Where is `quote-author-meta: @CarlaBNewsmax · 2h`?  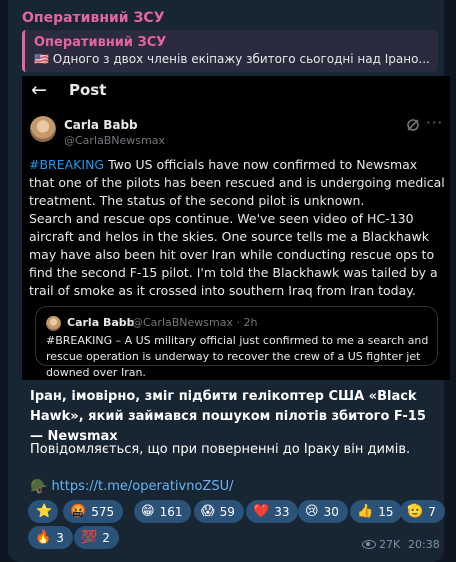
quote-author-meta: @CarlaBNewsmax · 2h is located at coordinates (195, 322).